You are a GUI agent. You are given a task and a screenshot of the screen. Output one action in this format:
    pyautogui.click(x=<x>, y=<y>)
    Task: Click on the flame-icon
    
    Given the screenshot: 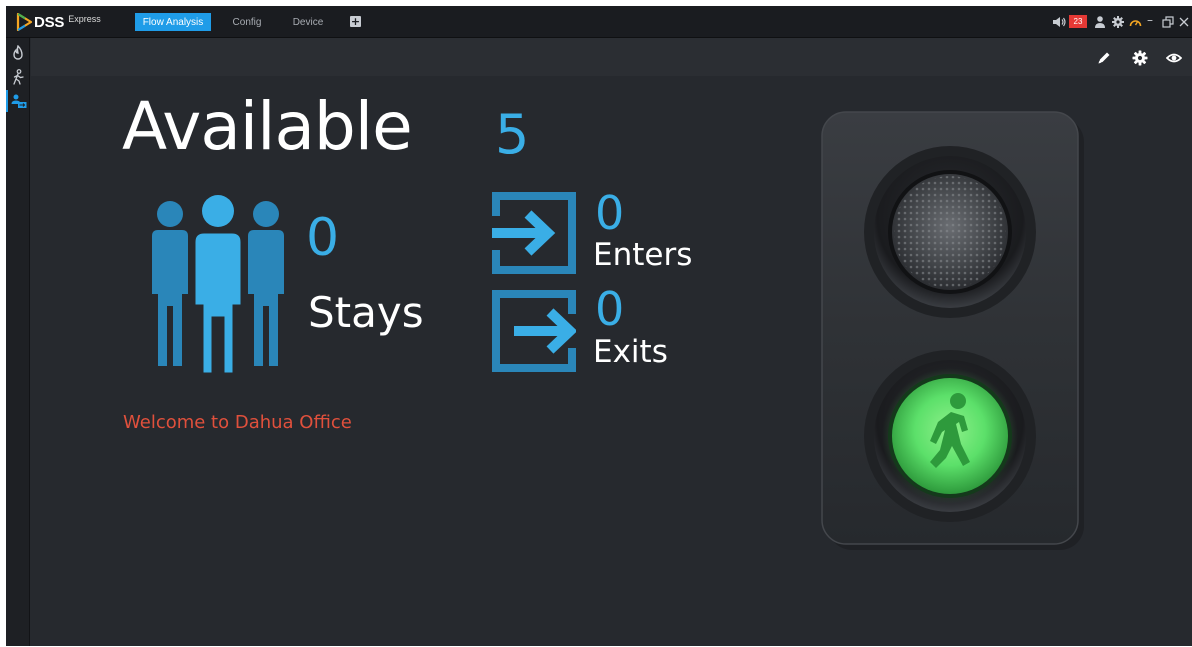 What is the action you would take?
    pyautogui.click(x=18, y=52)
    